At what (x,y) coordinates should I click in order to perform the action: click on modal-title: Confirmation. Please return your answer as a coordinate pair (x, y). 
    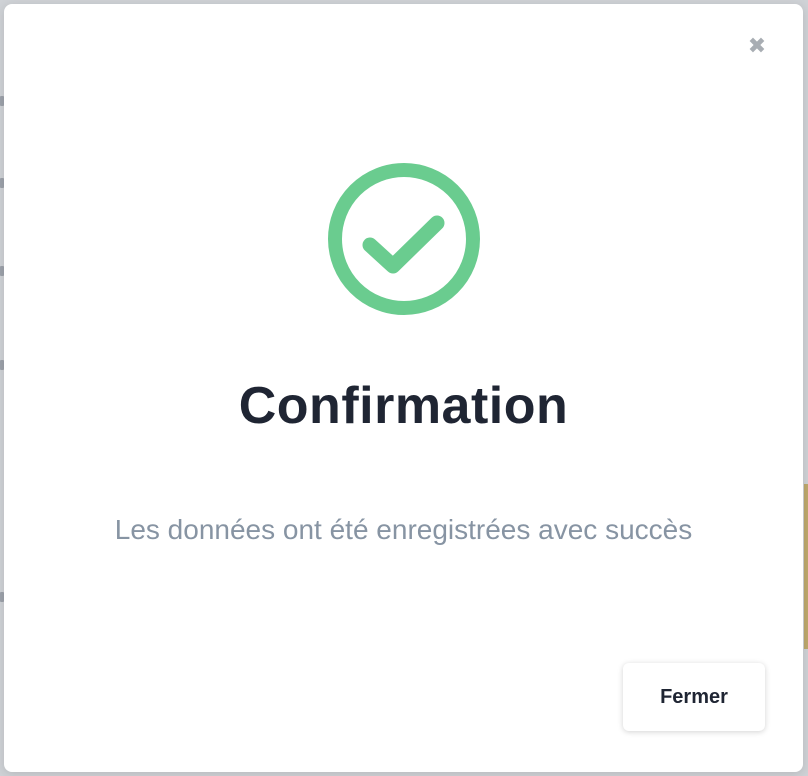
    Looking at the image, I should click on (403, 406).